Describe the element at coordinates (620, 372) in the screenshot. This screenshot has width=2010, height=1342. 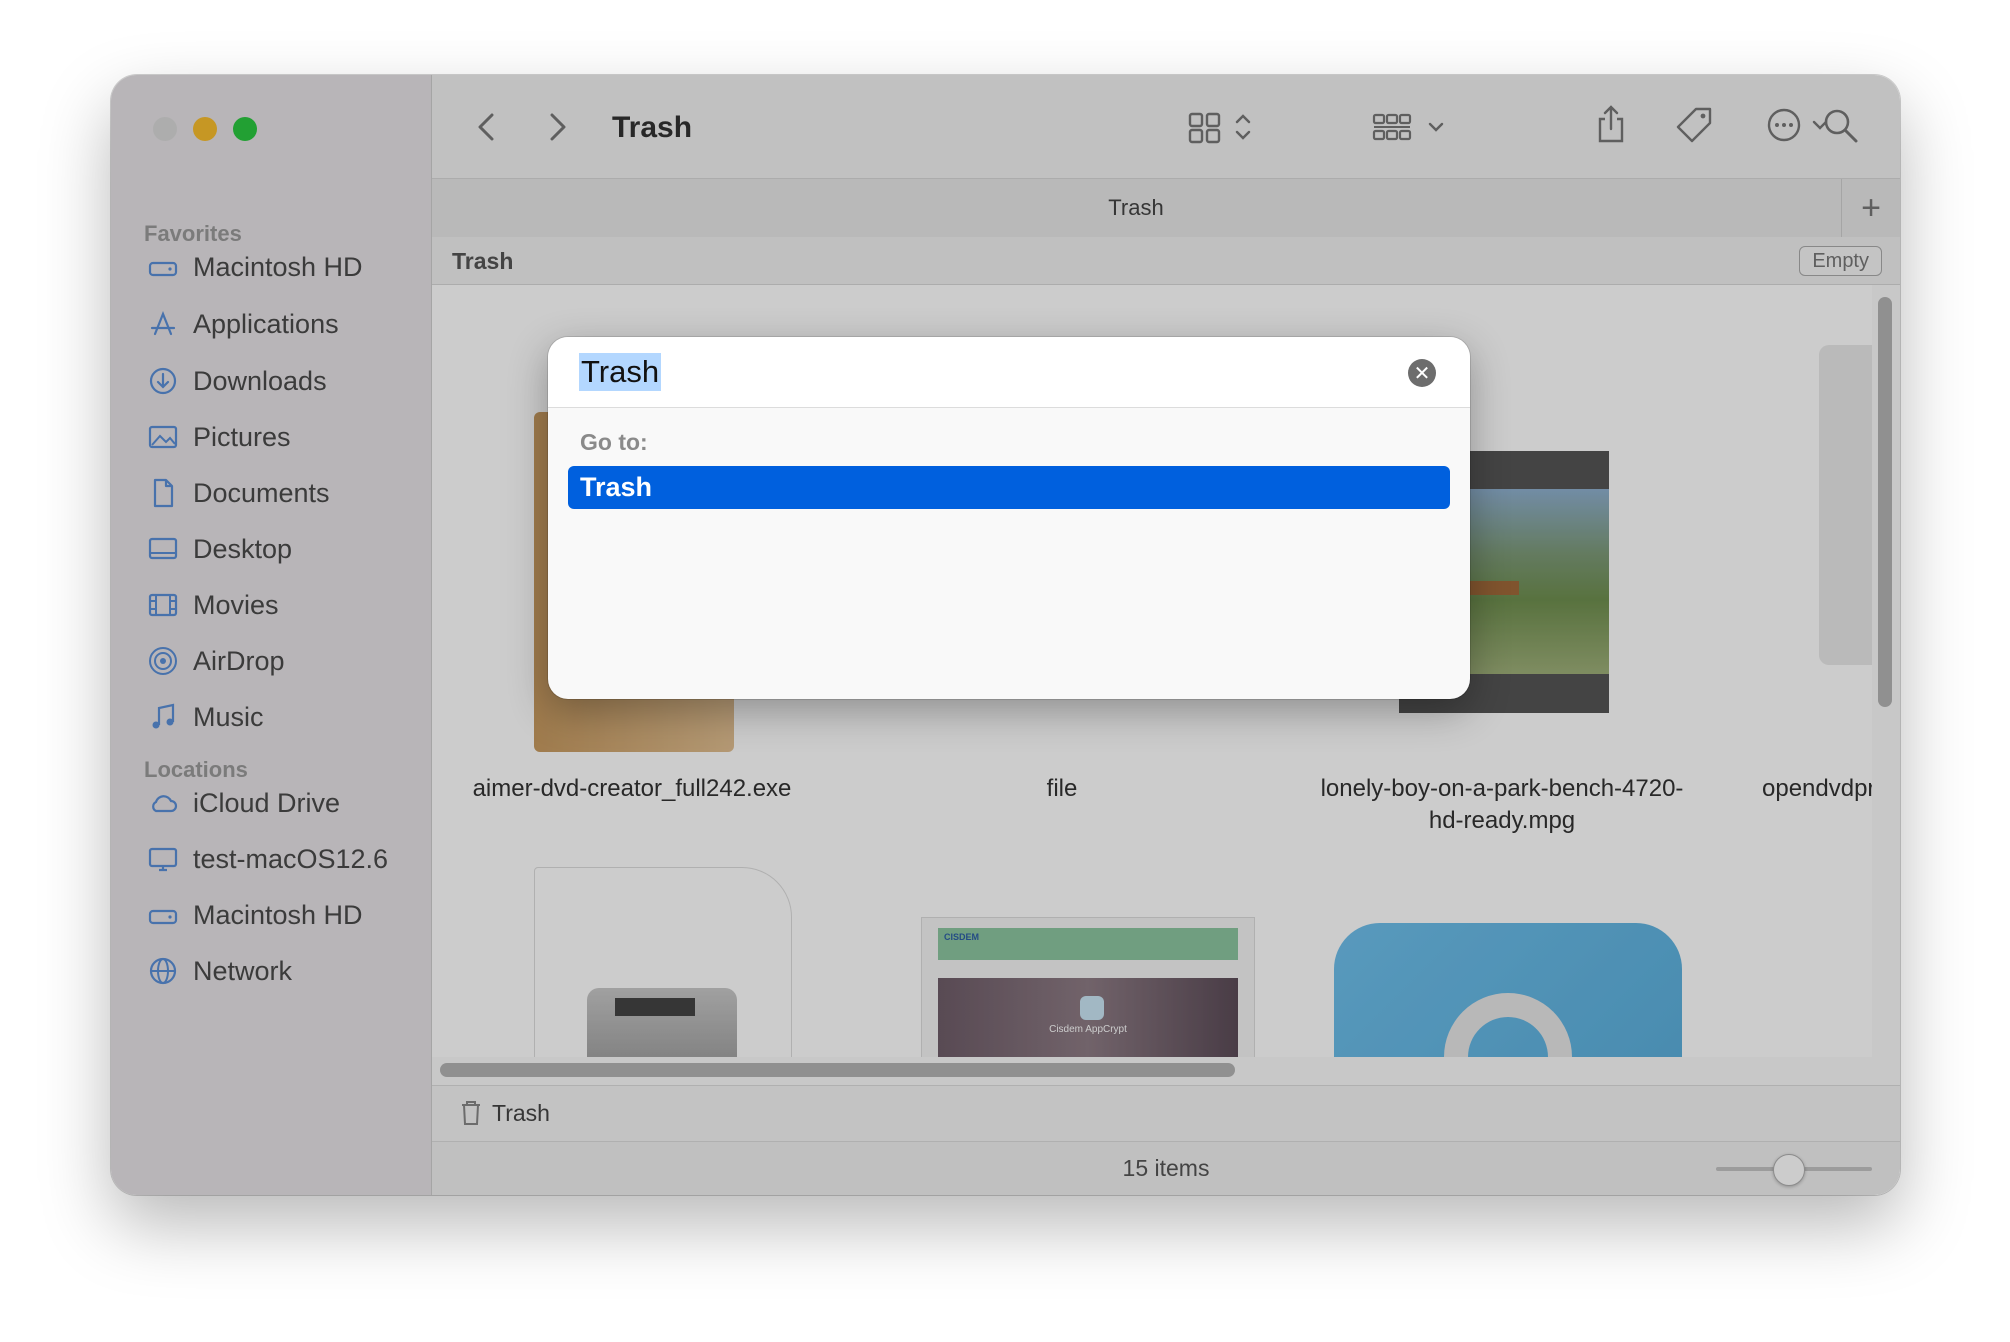
I see `path-input: Trash` at that location.